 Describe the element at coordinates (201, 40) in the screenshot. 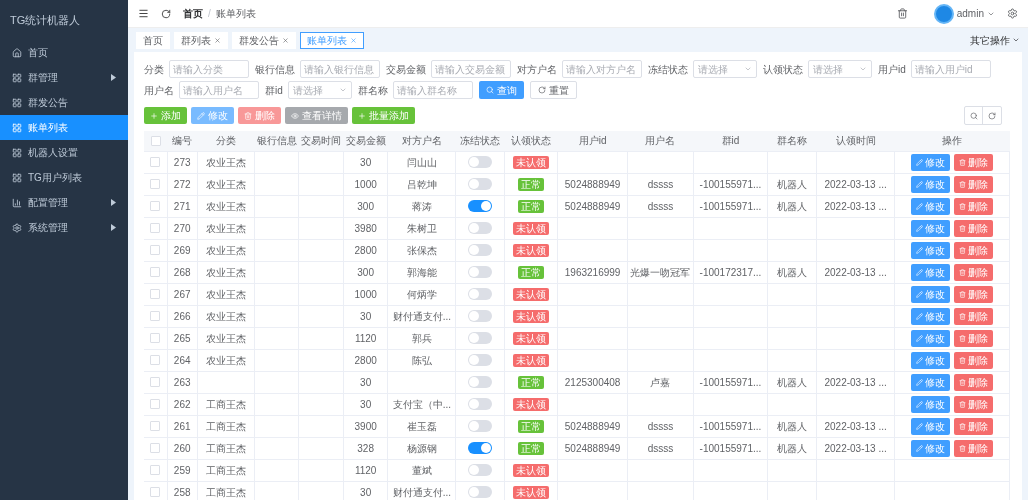

I see `page-tab: 群列表` at that location.